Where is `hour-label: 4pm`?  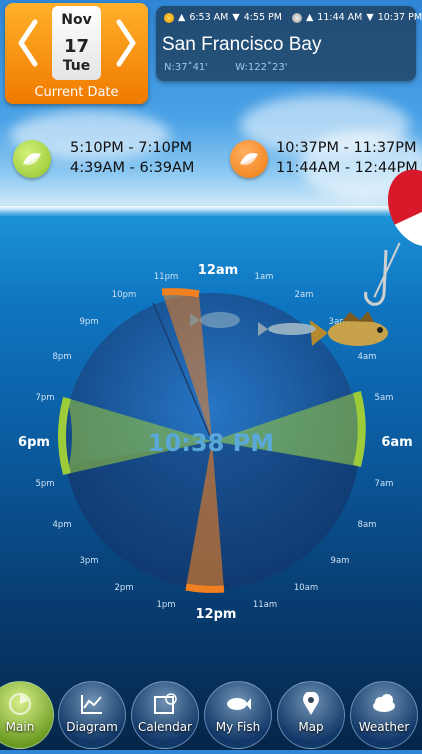 hour-label: 4pm is located at coordinates (61, 525).